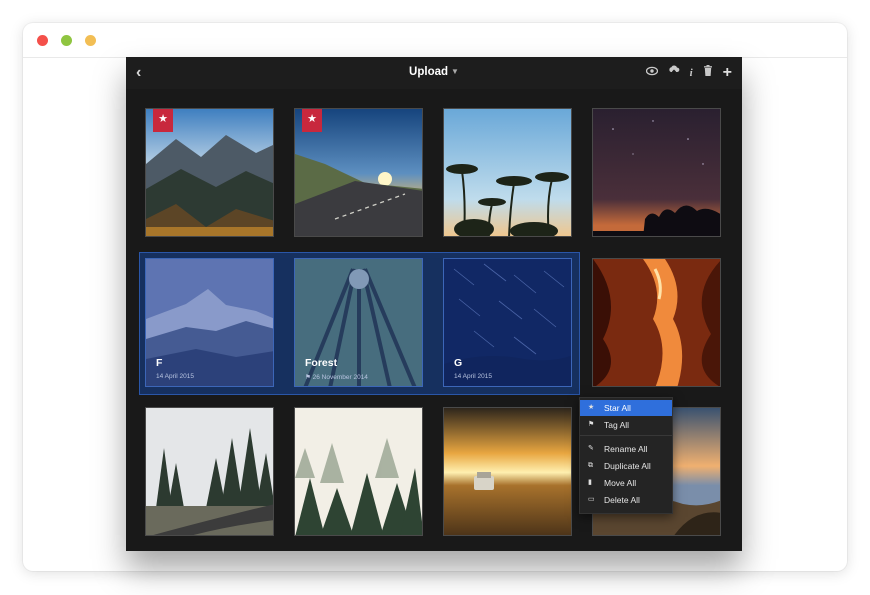 This screenshot has width=870, height=595. Describe the element at coordinates (651, 73) in the screenshot. I see `eye-icon` at that location.